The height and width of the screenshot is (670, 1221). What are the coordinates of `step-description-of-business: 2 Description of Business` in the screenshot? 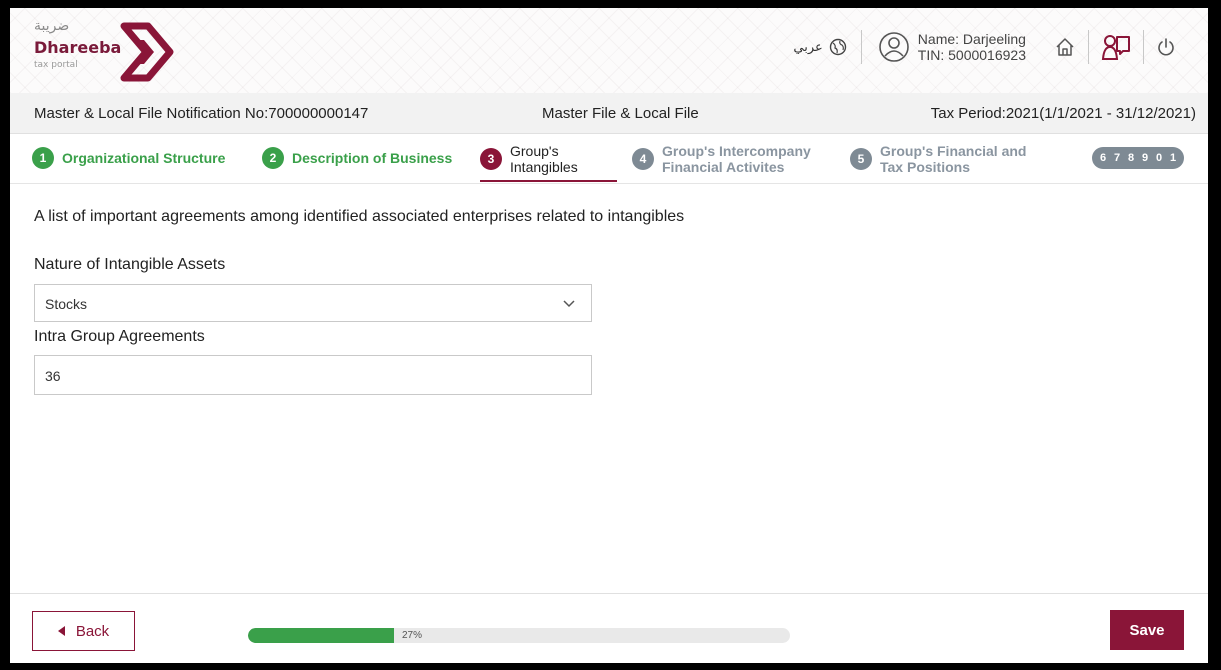 It's located at (357, 158).